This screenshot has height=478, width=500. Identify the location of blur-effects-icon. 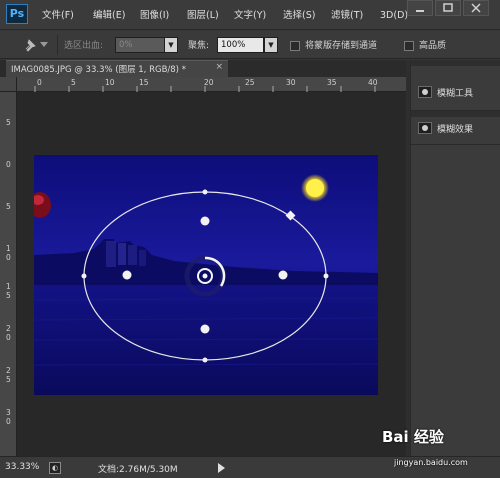
(425, 128).